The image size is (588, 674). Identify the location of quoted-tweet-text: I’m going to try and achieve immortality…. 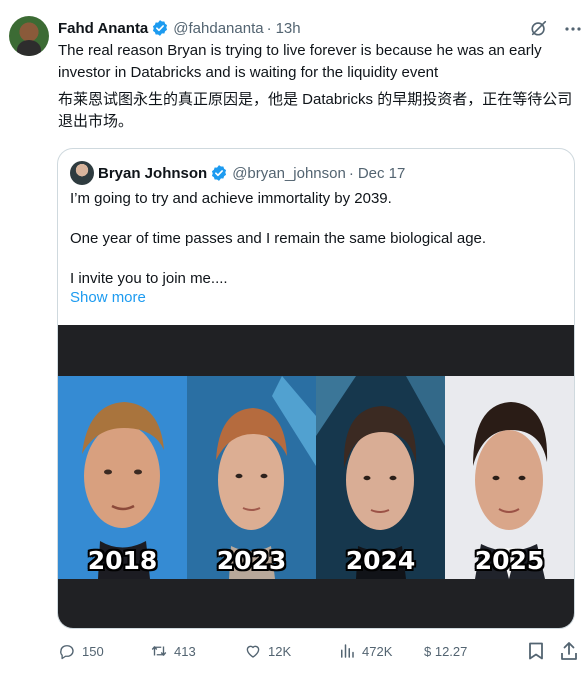
(316, 239).